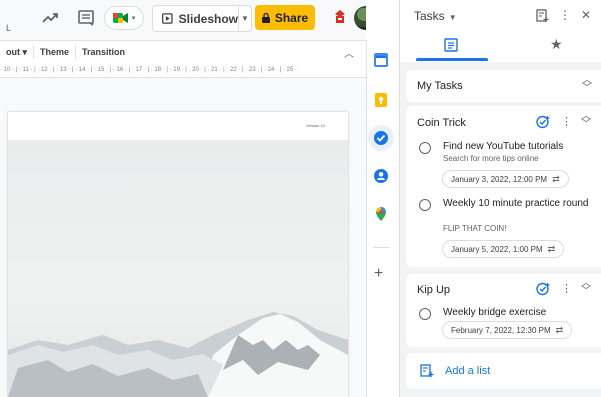 This screenshot has width=601, height=397. What do you see at coordinates (518, 312) in the screenshot?
I see `task-title: Weekly bridge exercise` at bounding box center [518, 312].